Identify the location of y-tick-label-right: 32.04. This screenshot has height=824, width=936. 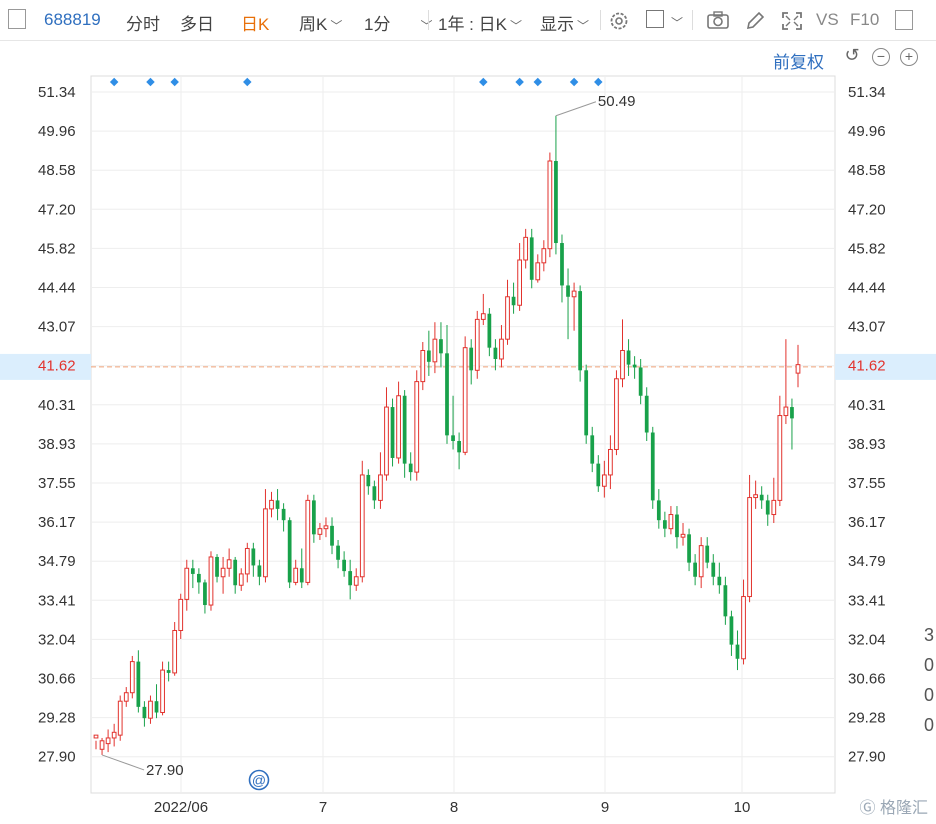
(867, 639).